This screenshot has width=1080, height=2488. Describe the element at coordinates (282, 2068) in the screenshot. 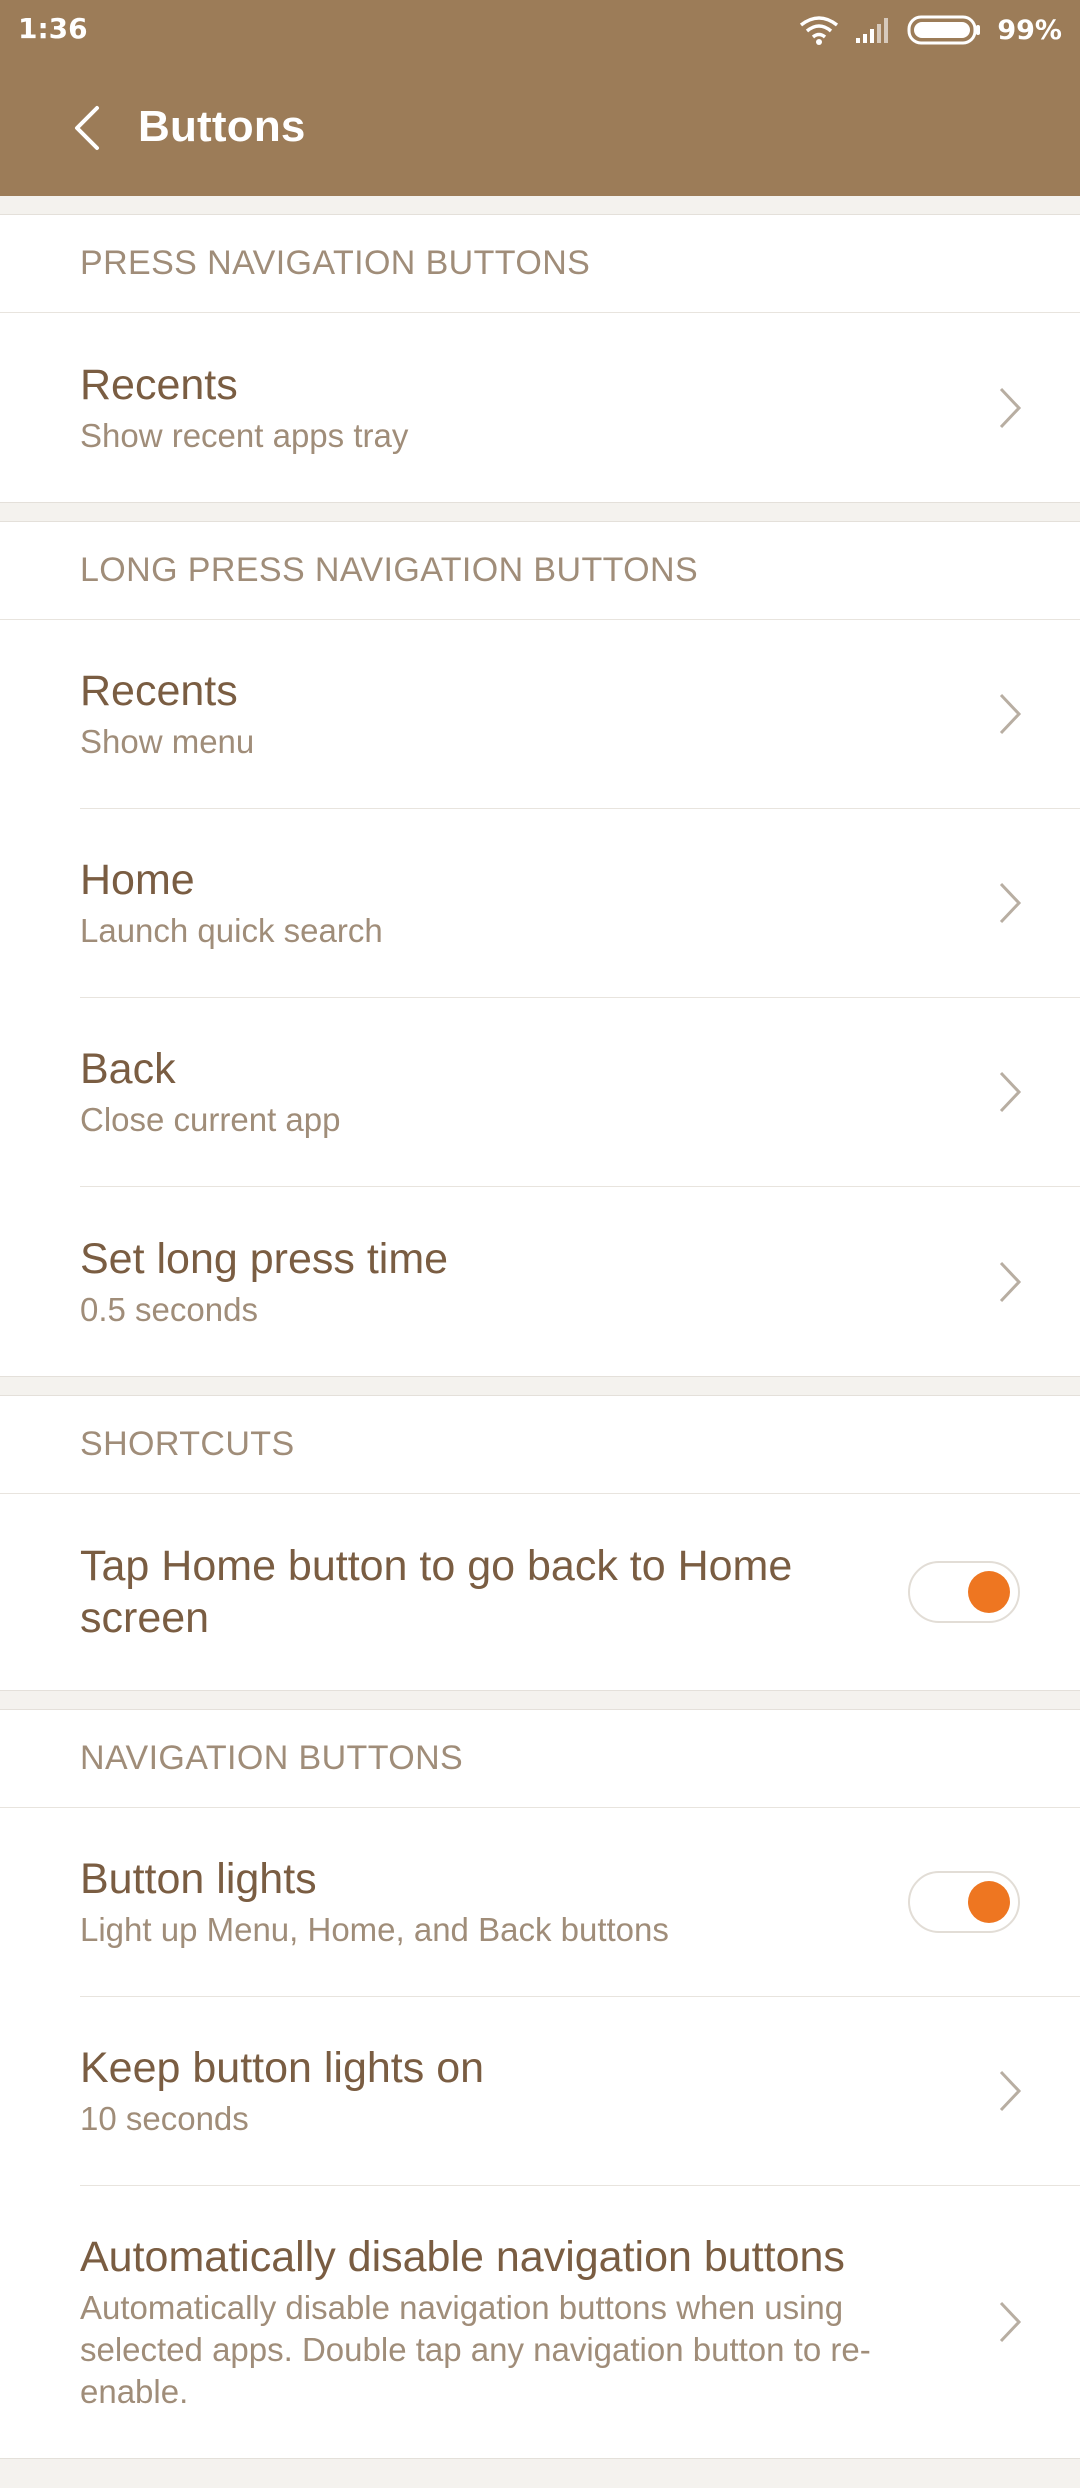

I see `setting-title: Keep button lights on` at that location.